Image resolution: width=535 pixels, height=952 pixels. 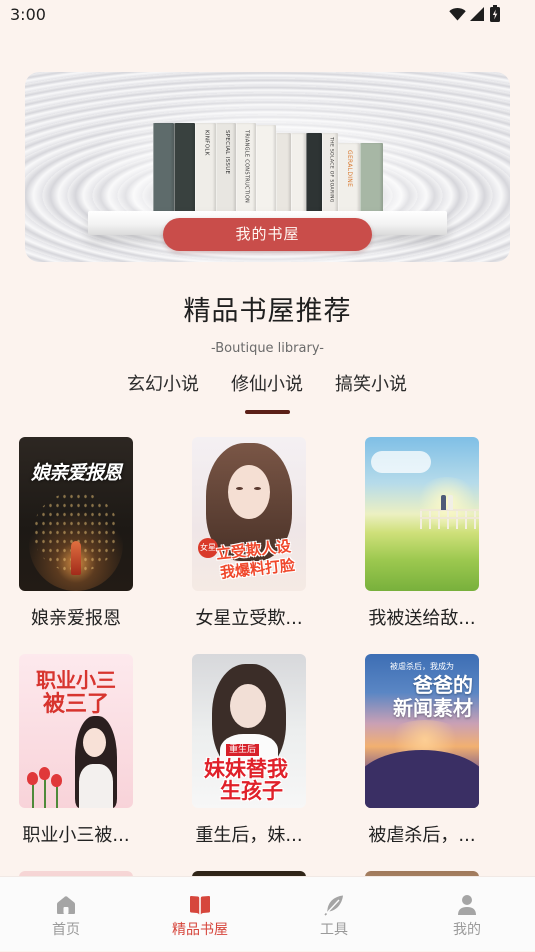 I want to click on person-icon, so click(x=467, y=905).